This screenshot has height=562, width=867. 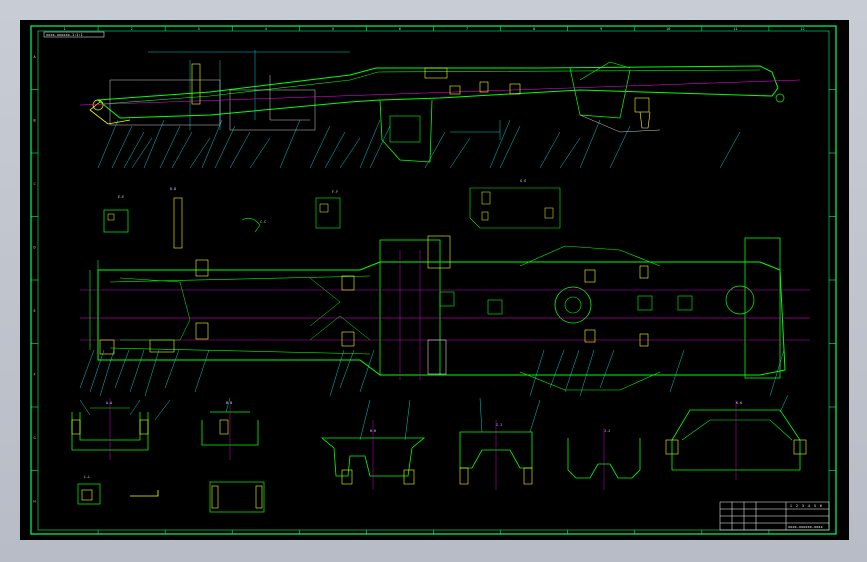 I want to click on section-label: B-B, so click(x=229, y=403).